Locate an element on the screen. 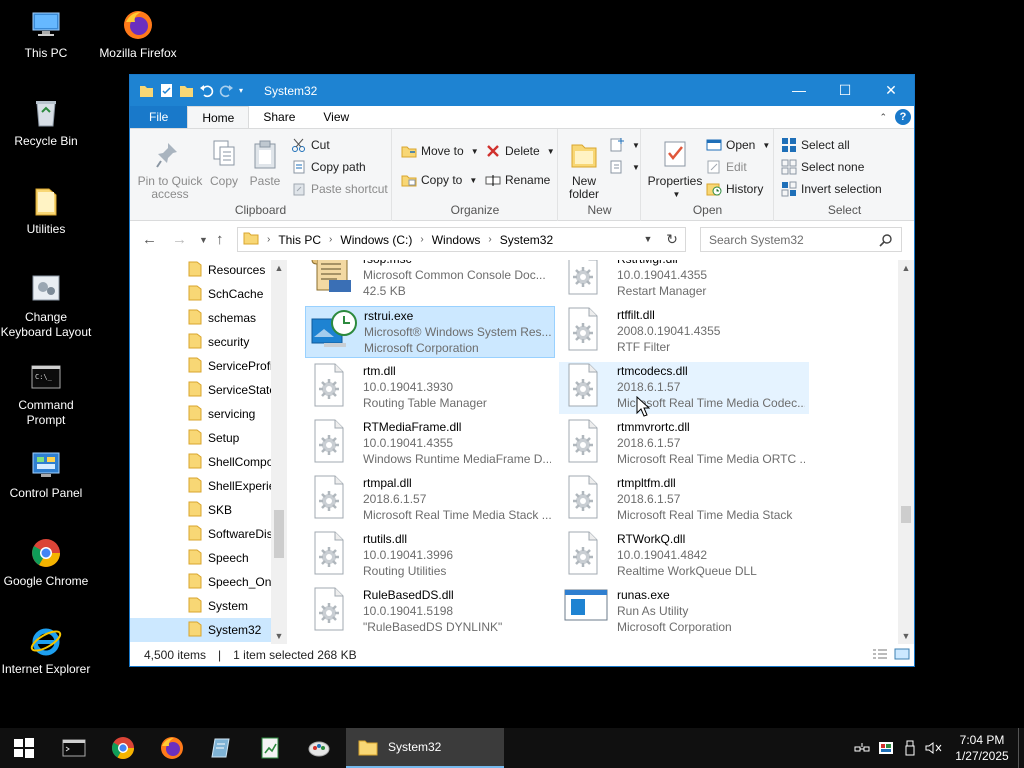 The image size is (1024, 768). open-button: Open ▼ is located at coordinates (738, 145).